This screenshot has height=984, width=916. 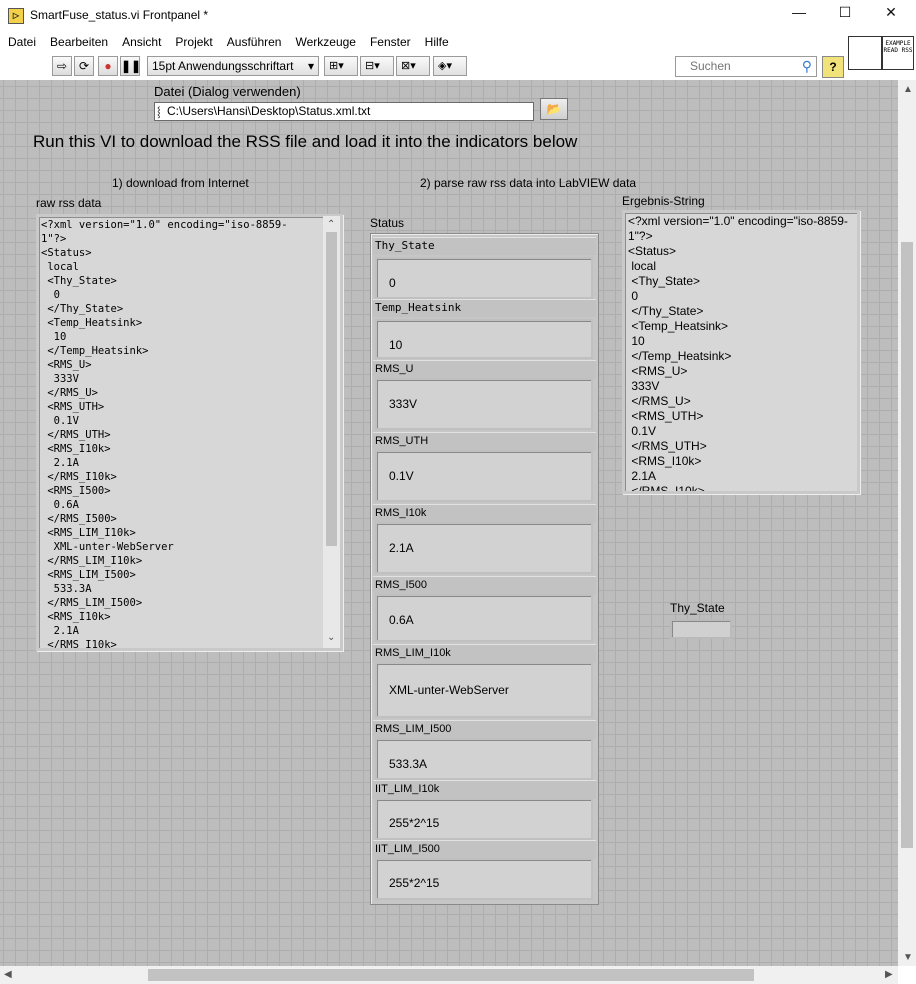 I want to click on font-select: 15pt Anwendungsschriftart ▾, so click(x=233, y=66).